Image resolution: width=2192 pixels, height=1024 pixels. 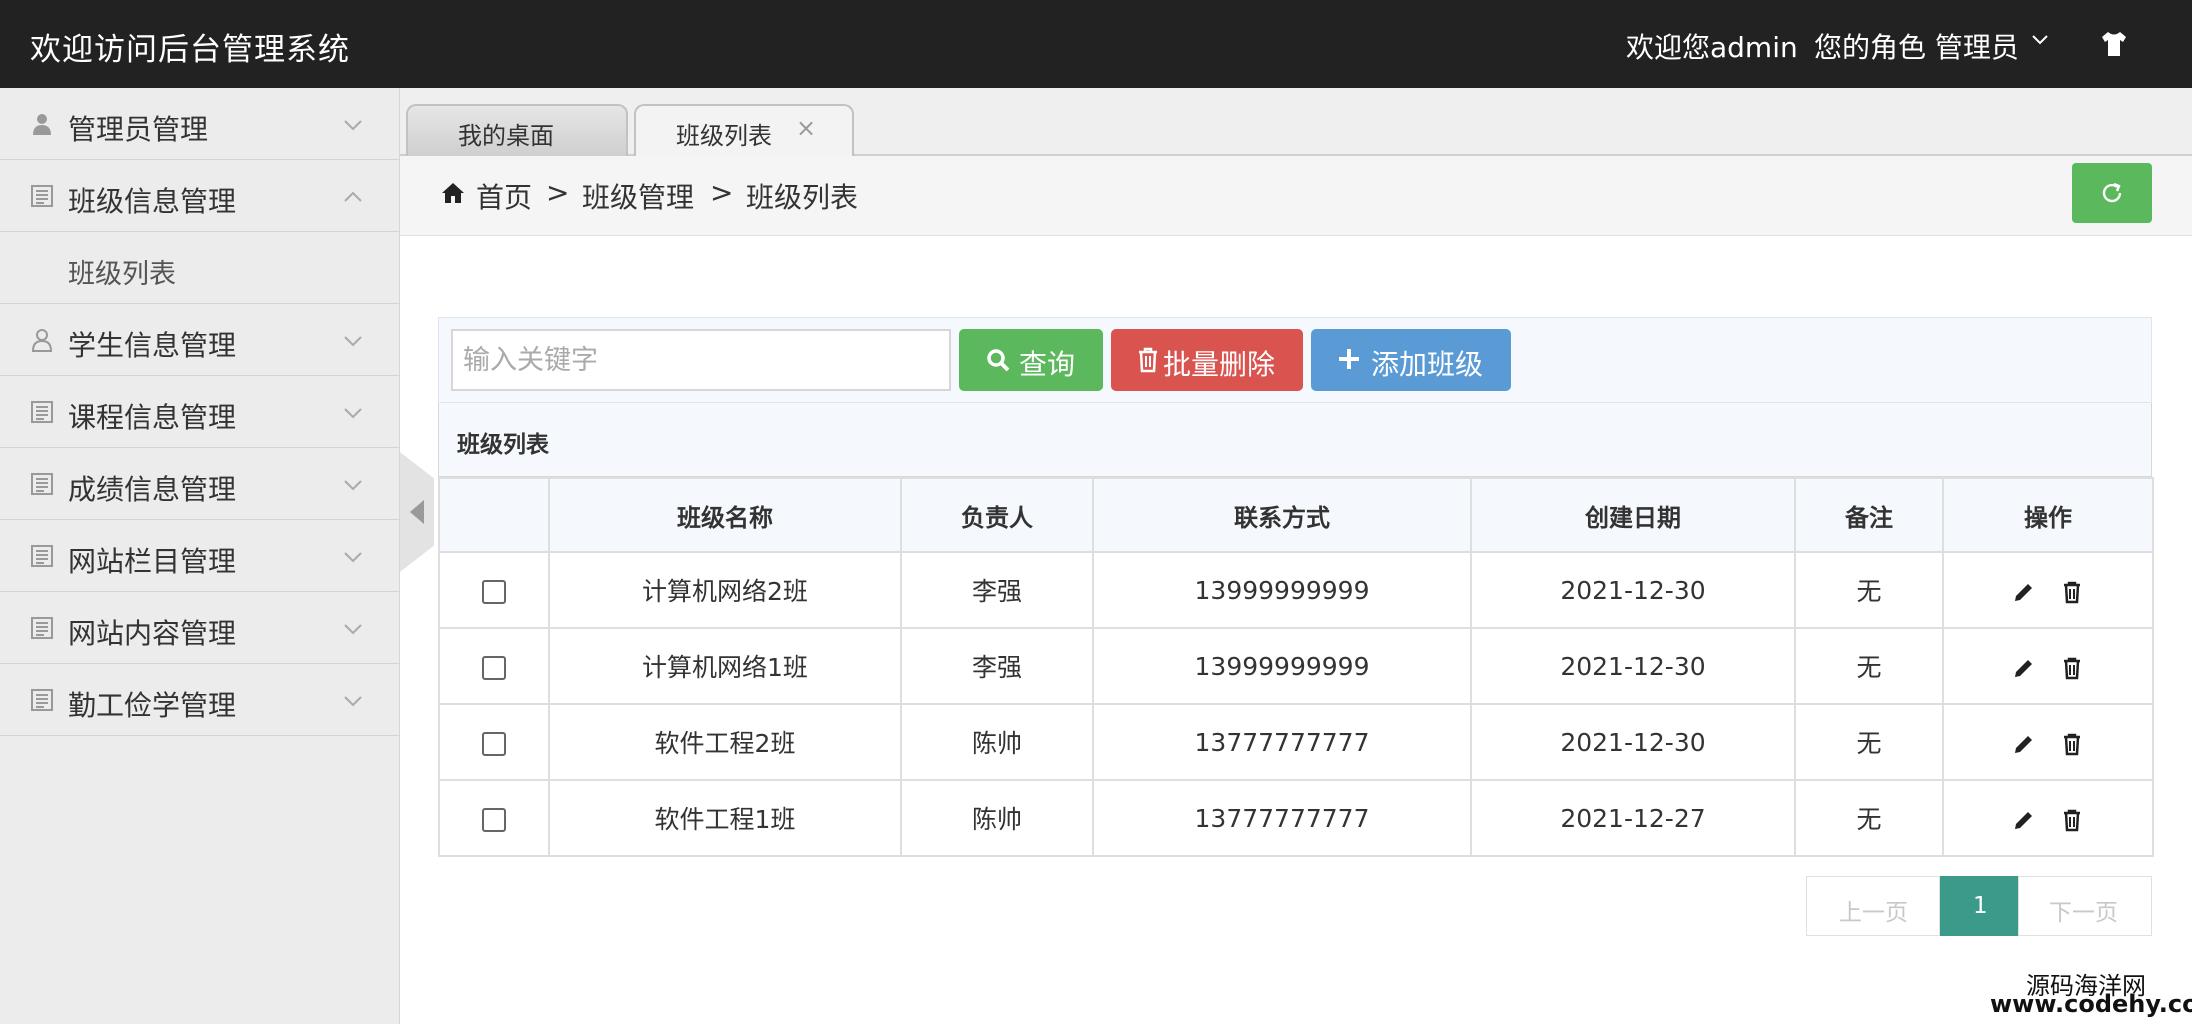 What do you see at coordinates (1047, 364) in the screenshot?
I see `query-button-label: 查询` at bounding box center [1047, 364].